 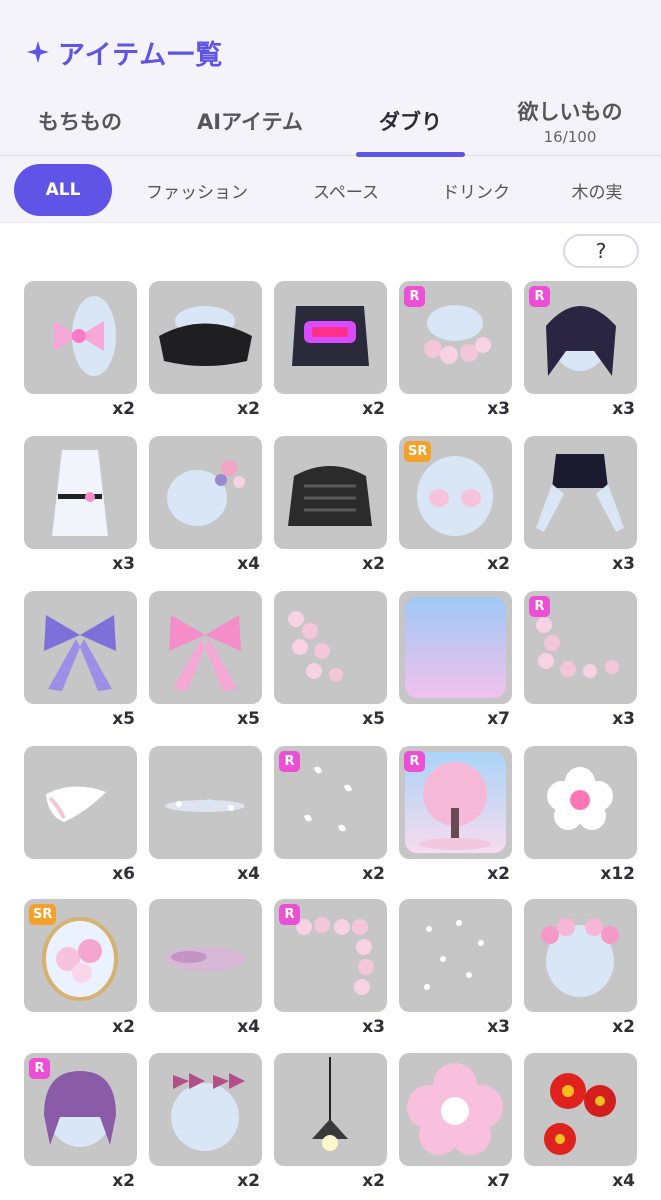 I want to click on filter-nuts: 木の実, so click(x=597, y=190).